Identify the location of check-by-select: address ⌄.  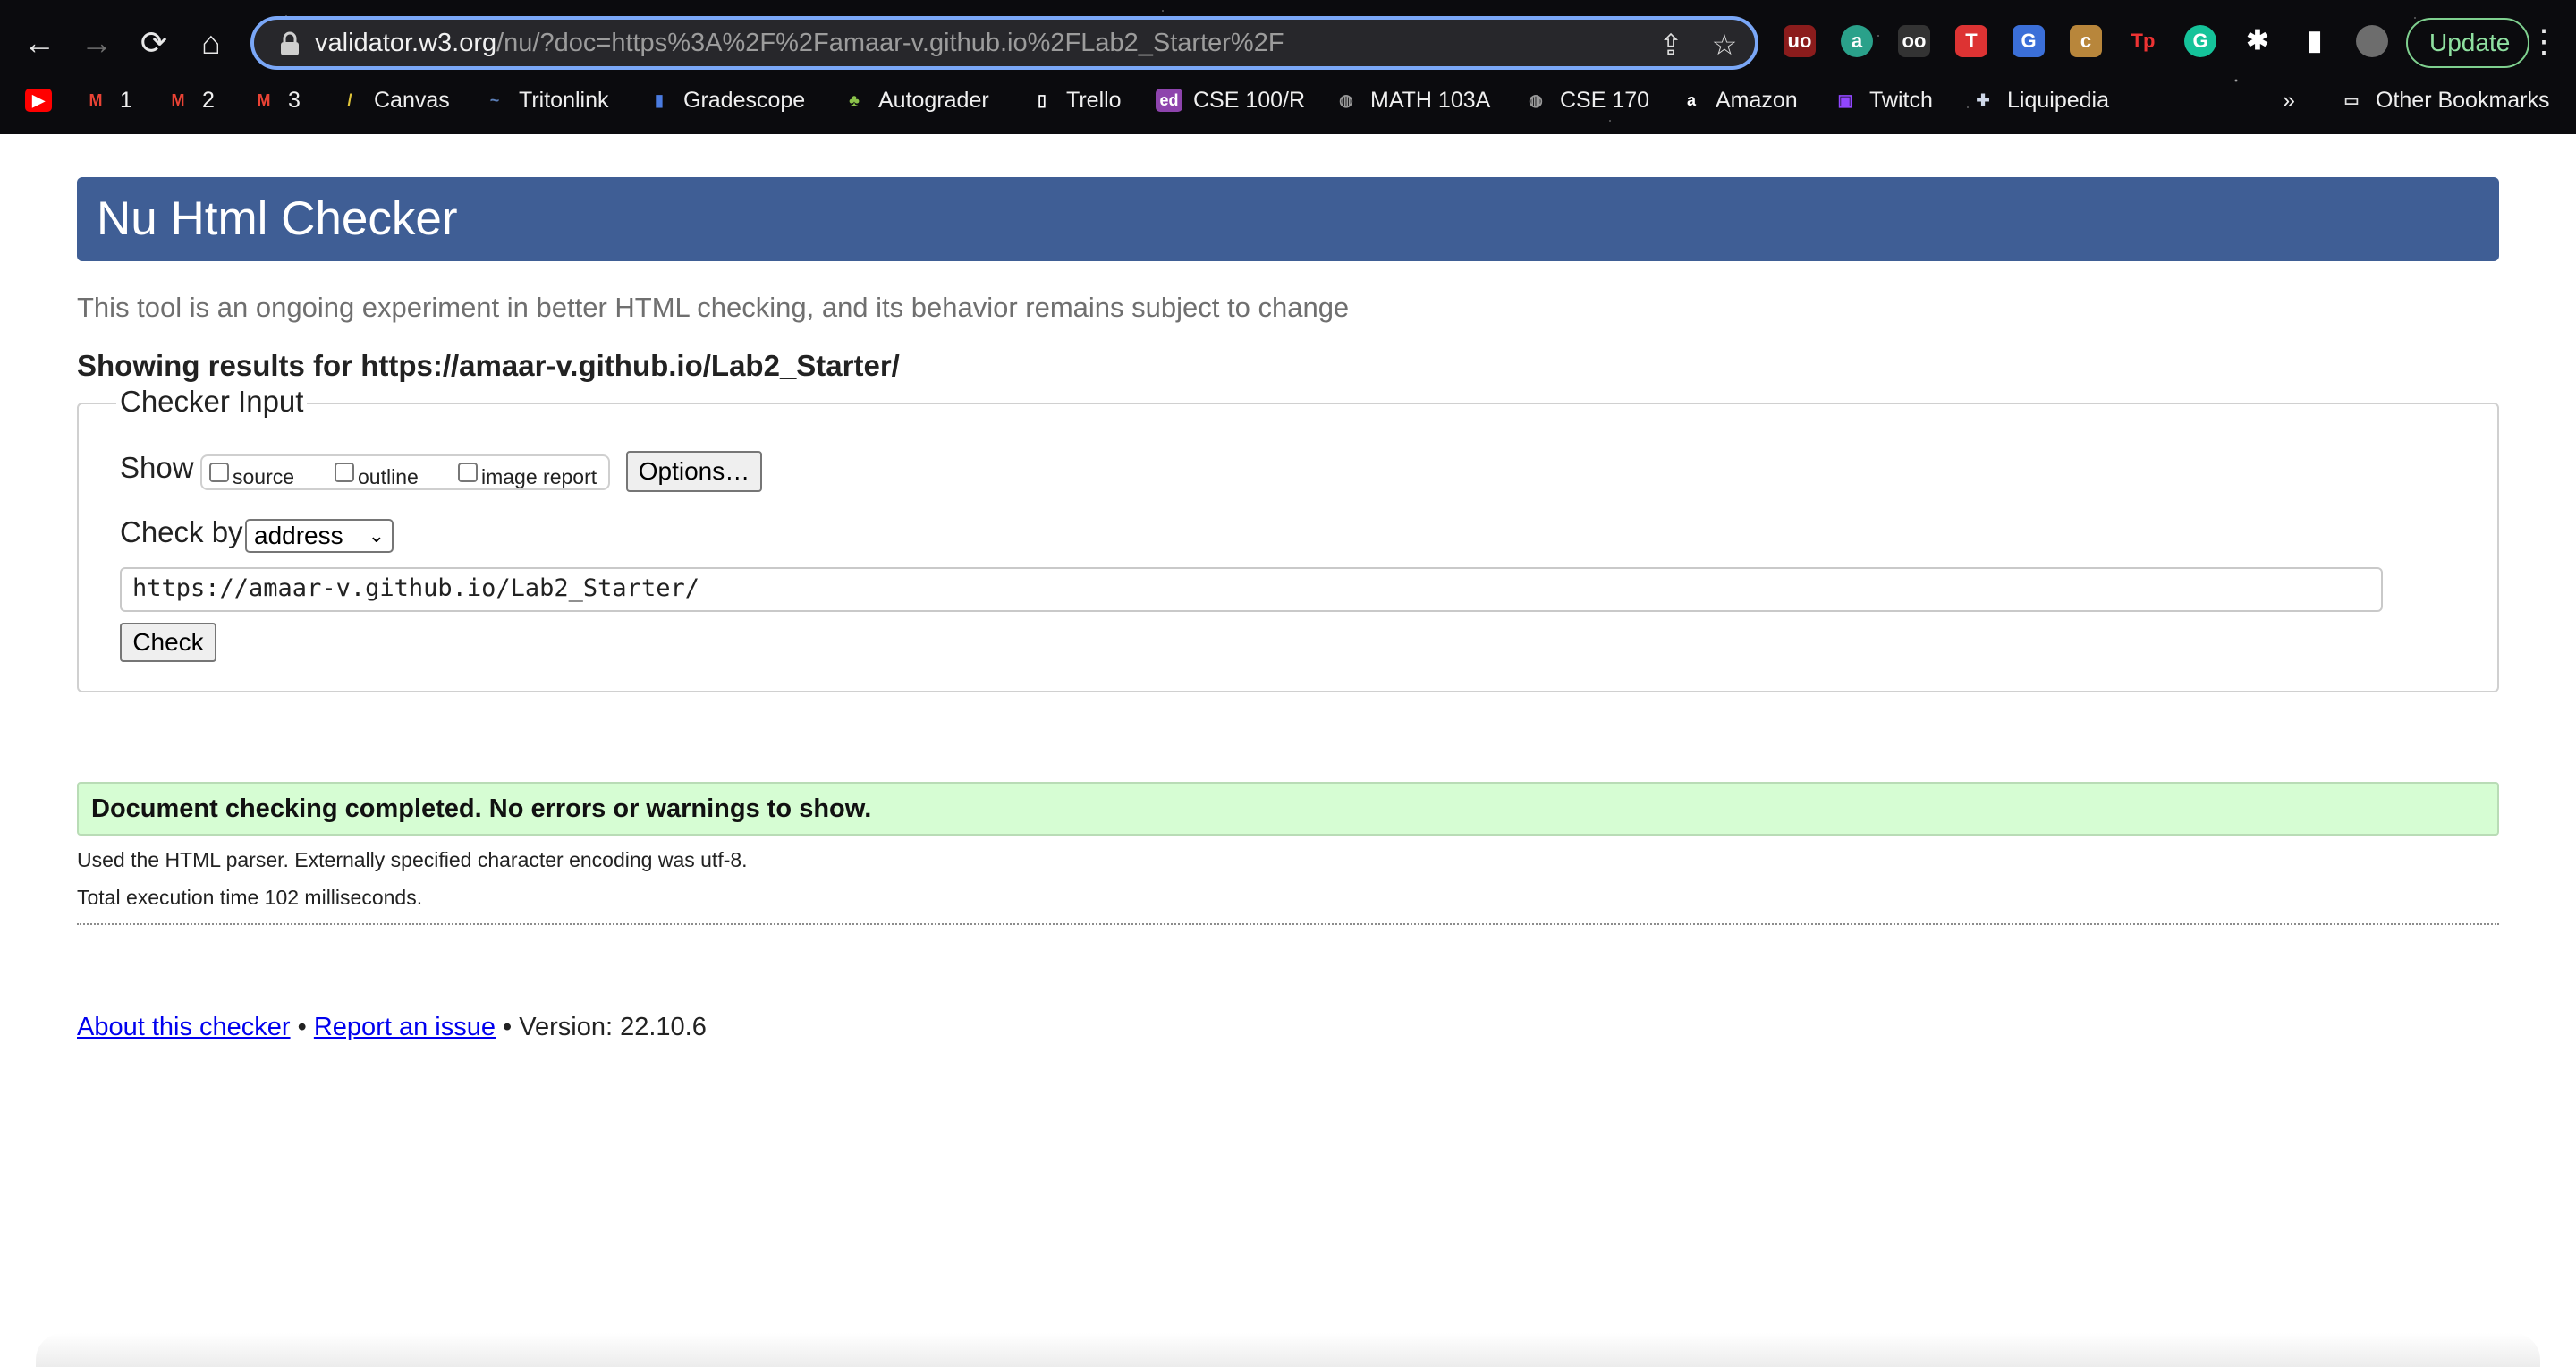
(319, 536).